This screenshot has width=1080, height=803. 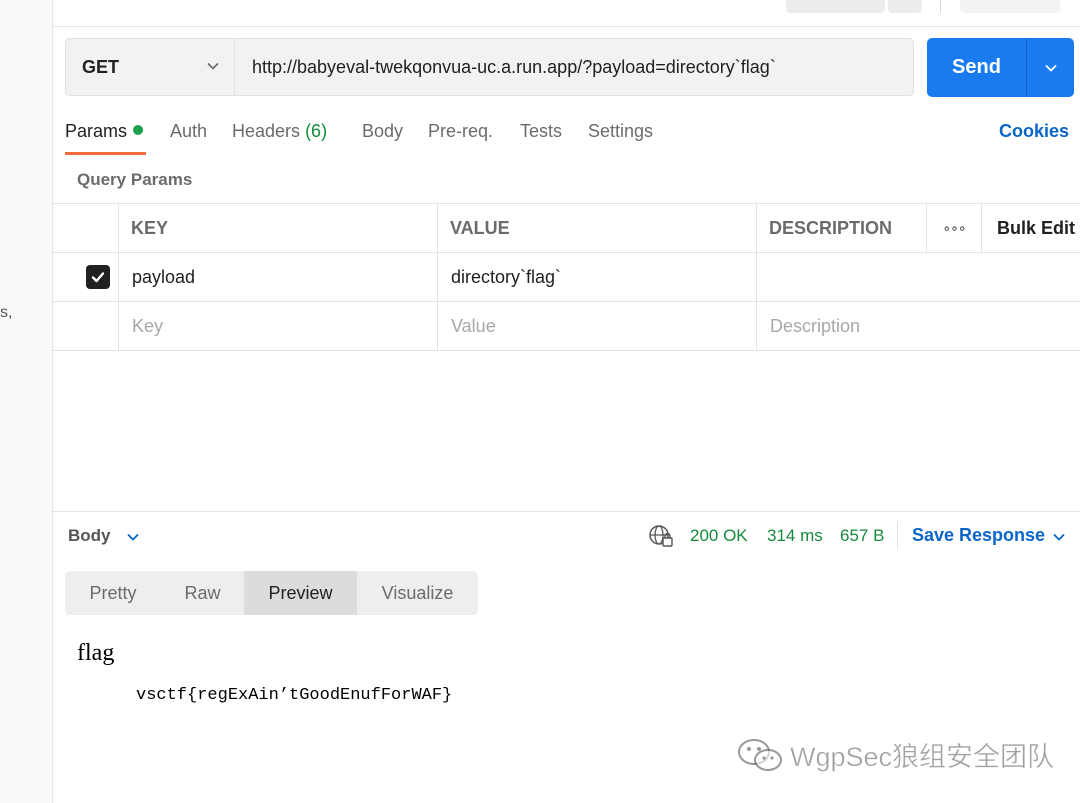 I want to click on top-toolbar, so click(x=566, y=13).